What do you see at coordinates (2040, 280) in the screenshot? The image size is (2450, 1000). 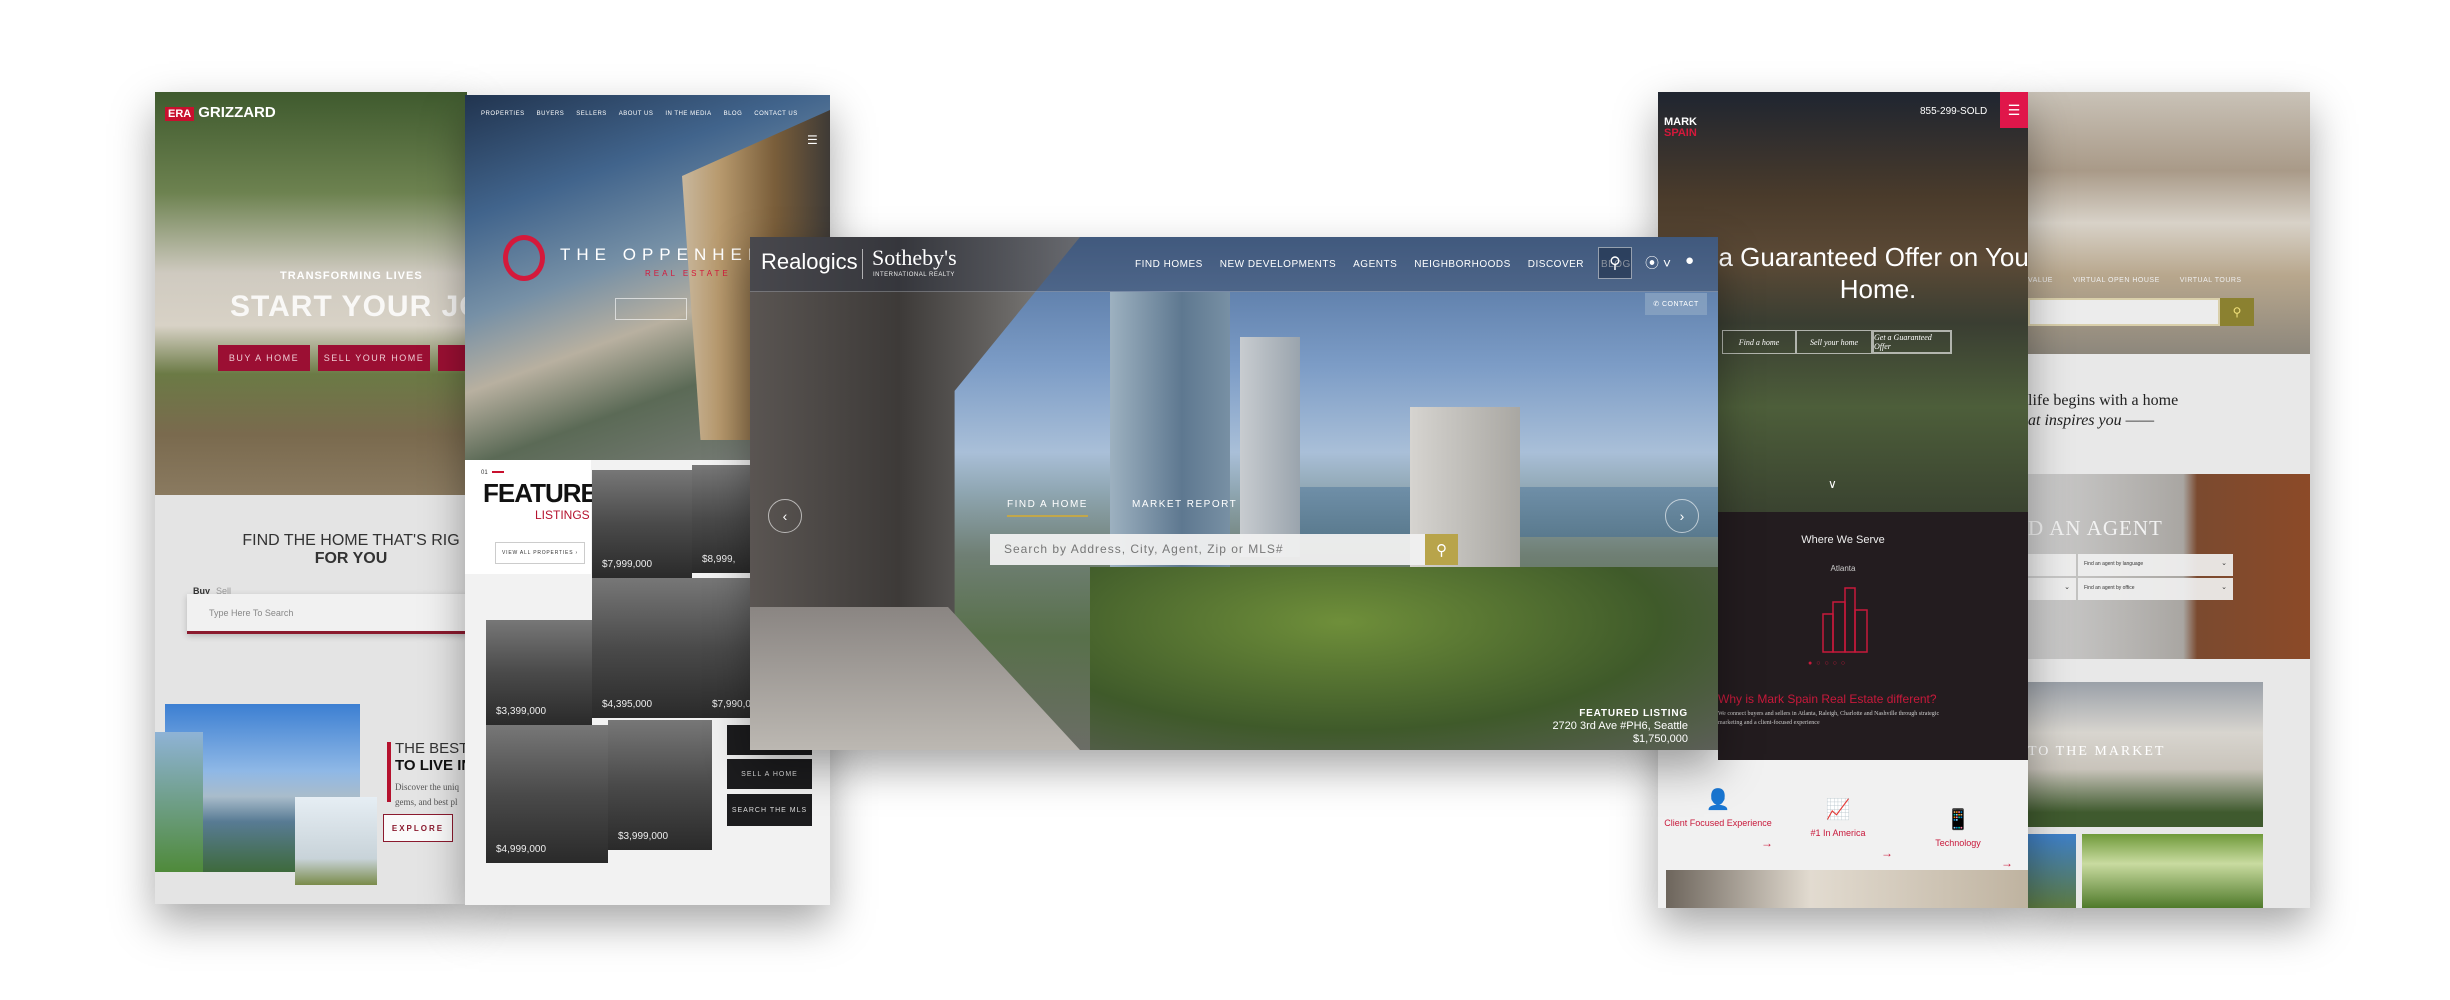 I see `tab-value: VALUE` at bounding box center [2040, 280].